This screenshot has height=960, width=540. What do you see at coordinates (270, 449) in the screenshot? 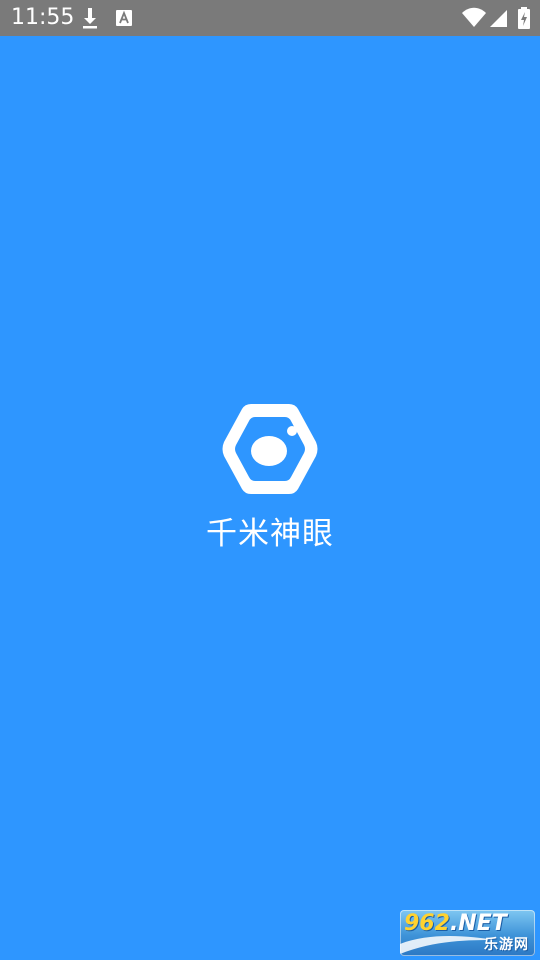
I see `hexagon-camera-icon` at bounding box center [270, 449].